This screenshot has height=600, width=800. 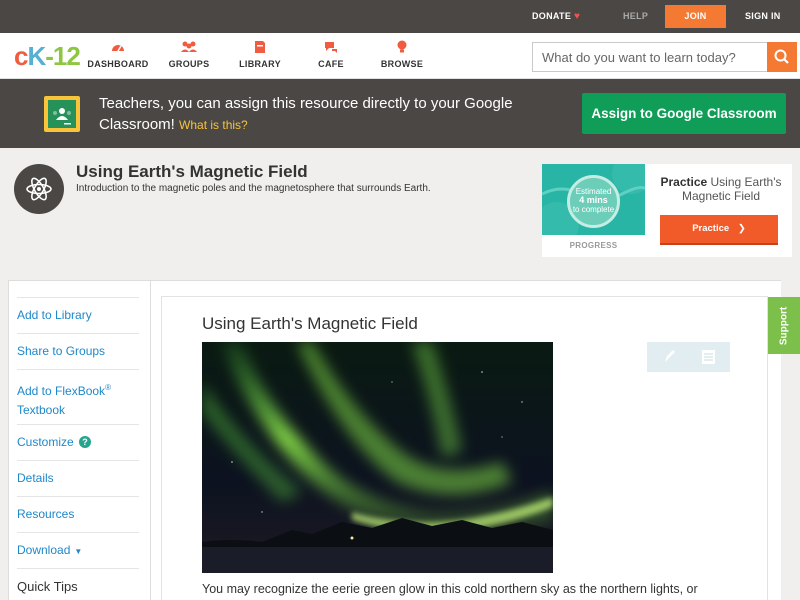 I want to click on sidebar-customize: Customize ?, so click(x=78, y=438).